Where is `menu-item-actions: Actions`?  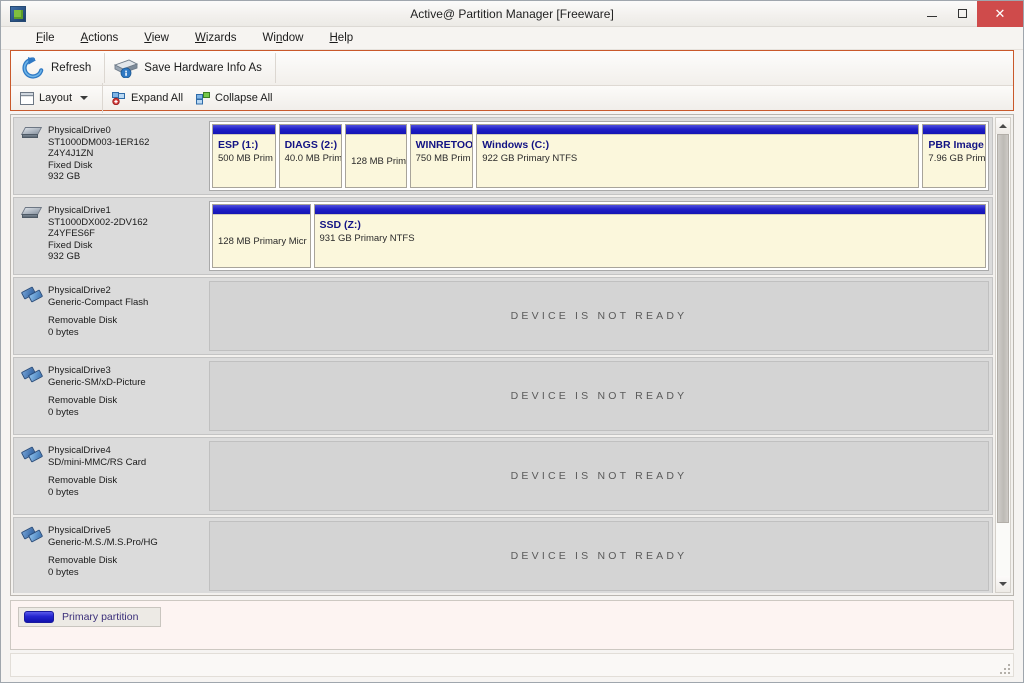 menu-item-actions: Actions is located at coordinates (100, 38).